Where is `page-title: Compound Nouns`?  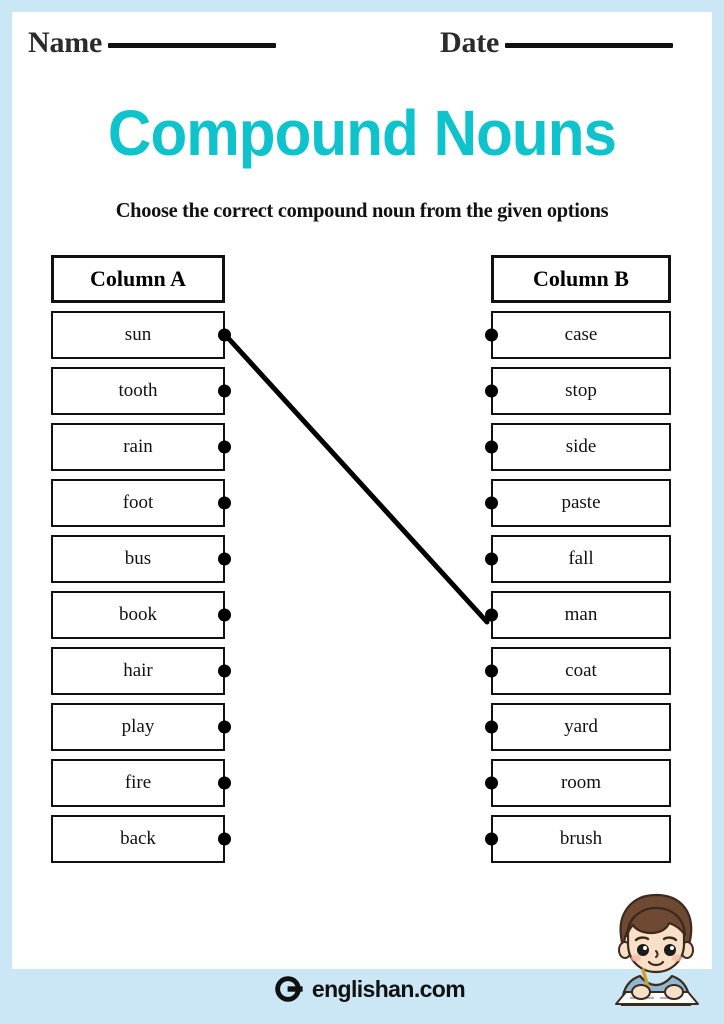 page-title: Compound Nouns is located at coordinates (362, 133).